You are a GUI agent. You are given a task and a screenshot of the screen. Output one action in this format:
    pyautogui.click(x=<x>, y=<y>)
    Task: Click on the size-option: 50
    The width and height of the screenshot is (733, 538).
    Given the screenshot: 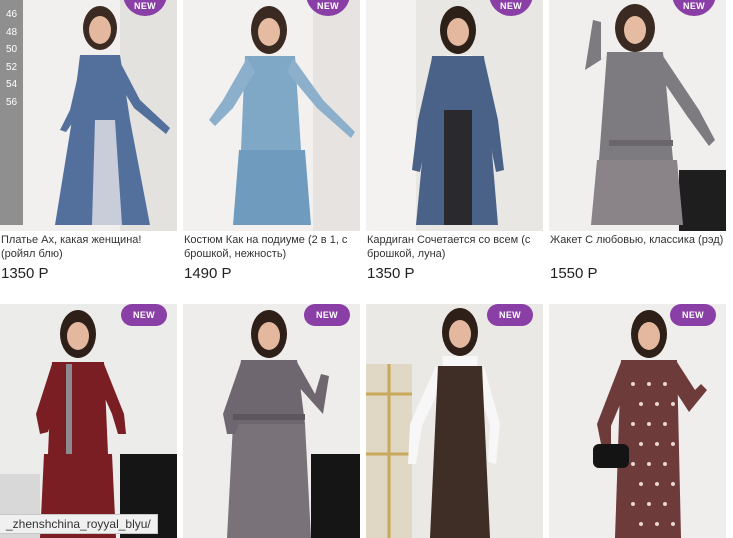 What is the action you would take?
    pyautogui.click(x=11, y=50)
    